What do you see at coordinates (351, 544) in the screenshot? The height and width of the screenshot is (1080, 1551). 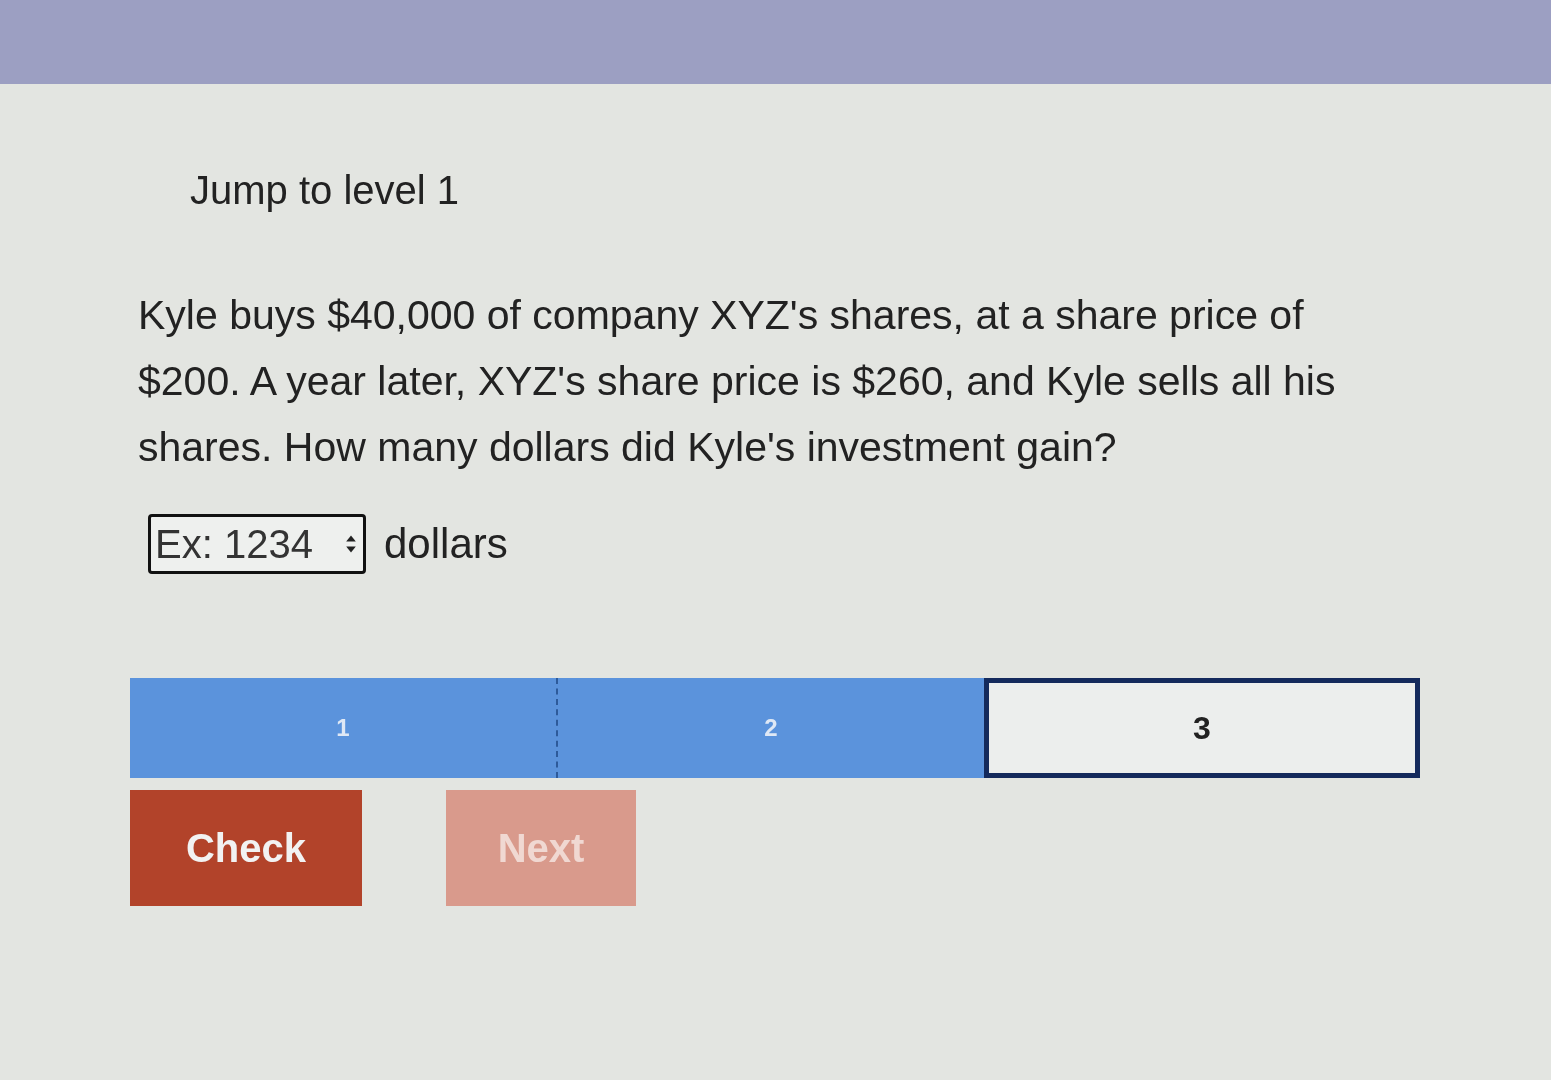 I see `spinner-icon` at bounding box center [351, 544].